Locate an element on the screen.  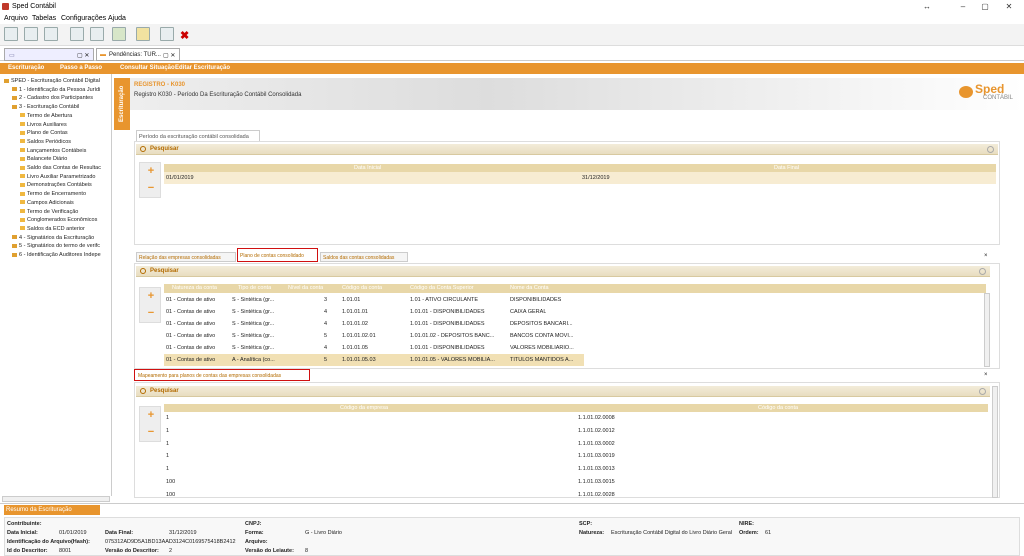
tree-item: Termo de Encerramento is located at coordinates (53, 194).